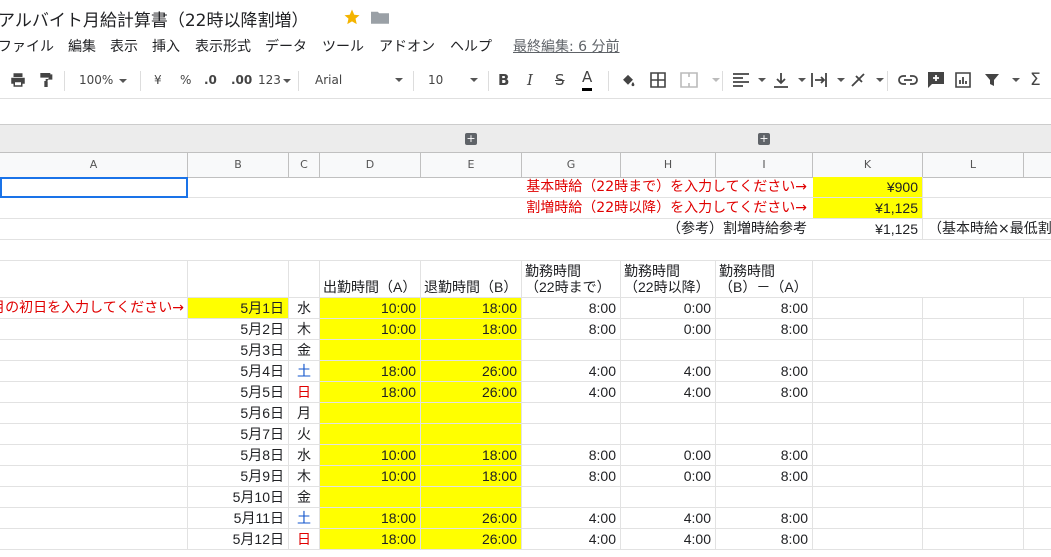 The height and width of the screenshot is (557, 1051). I want to click on column-header-i: I, so click(764, 165).